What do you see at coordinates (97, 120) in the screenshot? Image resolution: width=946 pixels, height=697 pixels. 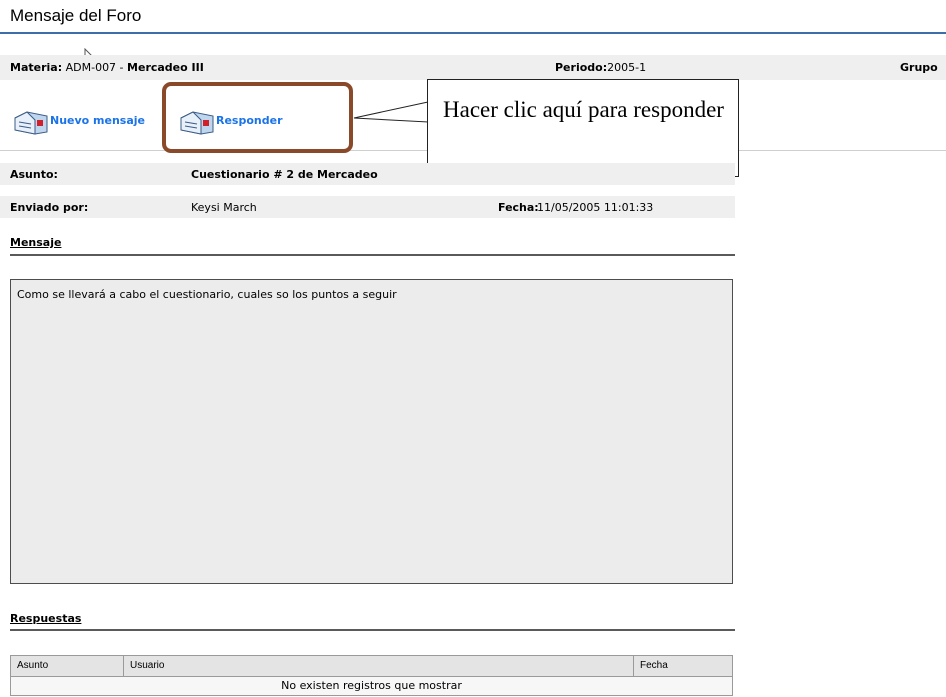 I see `new-message-link: Nuevo mensaje` at bounding box center [97, 120].